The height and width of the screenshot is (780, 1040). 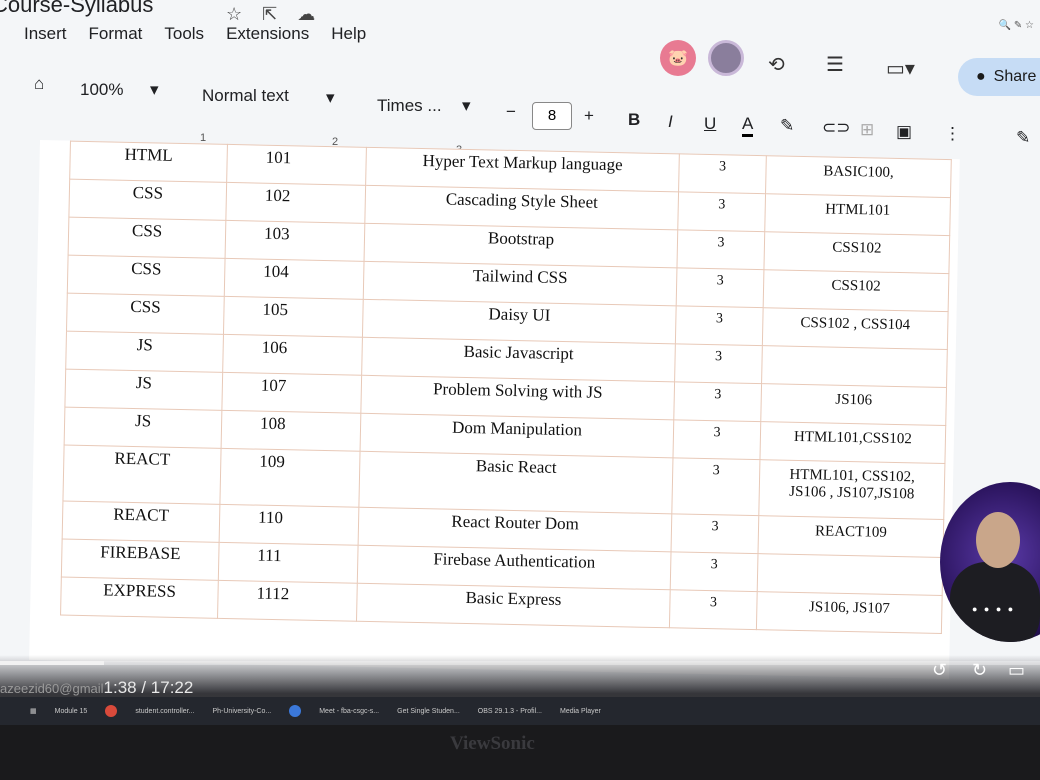 I want to click on code-cell: 104, so click(x=294, y=279).